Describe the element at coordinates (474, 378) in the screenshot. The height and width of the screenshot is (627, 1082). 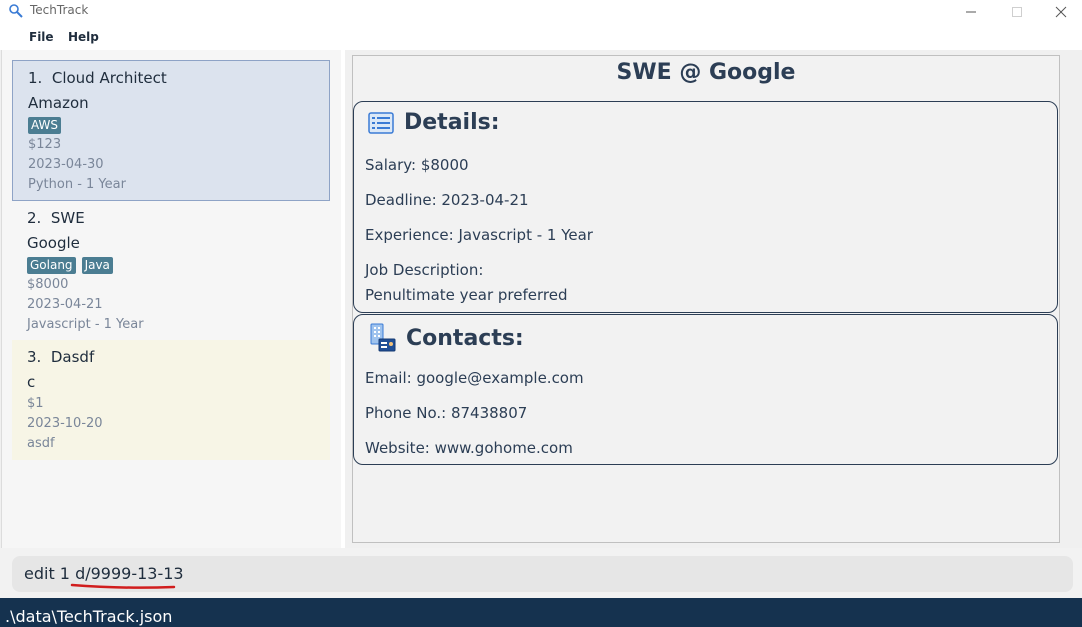
I see `detail-email: Email: google@example.com` at that location.